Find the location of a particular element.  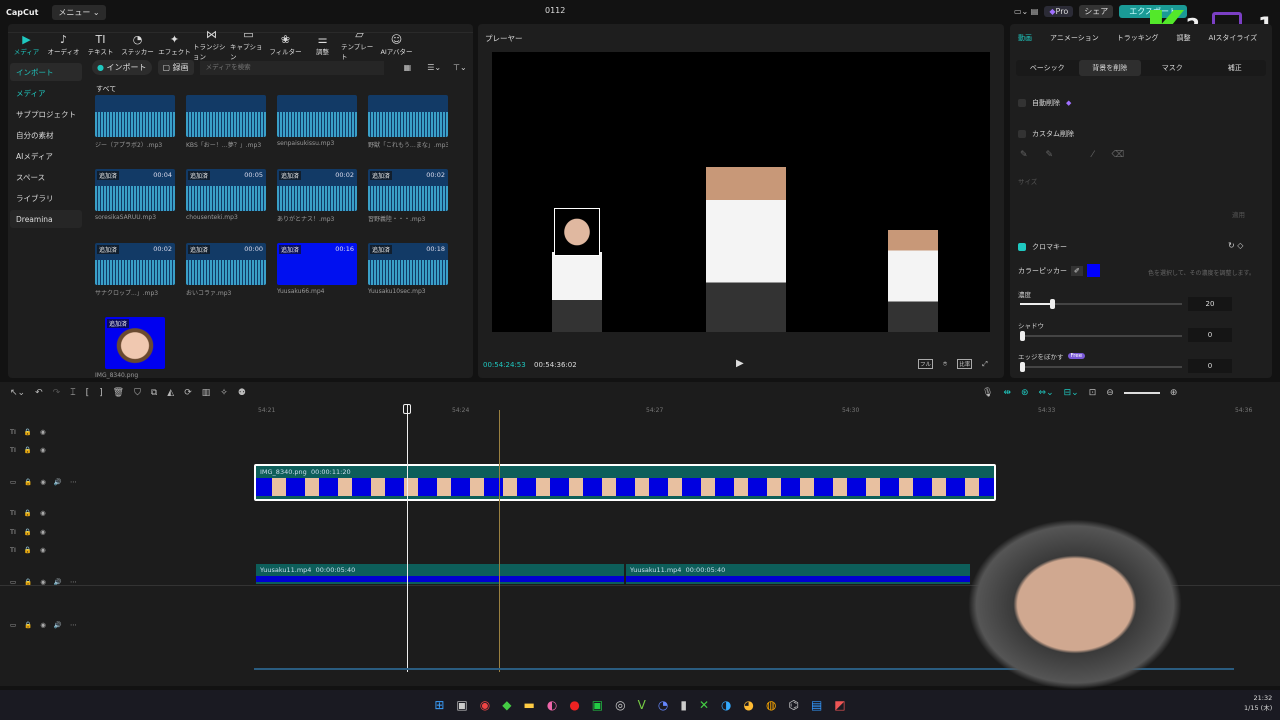

tab-adjust: ⚌ 調整 is located at coordinates (322, 44).